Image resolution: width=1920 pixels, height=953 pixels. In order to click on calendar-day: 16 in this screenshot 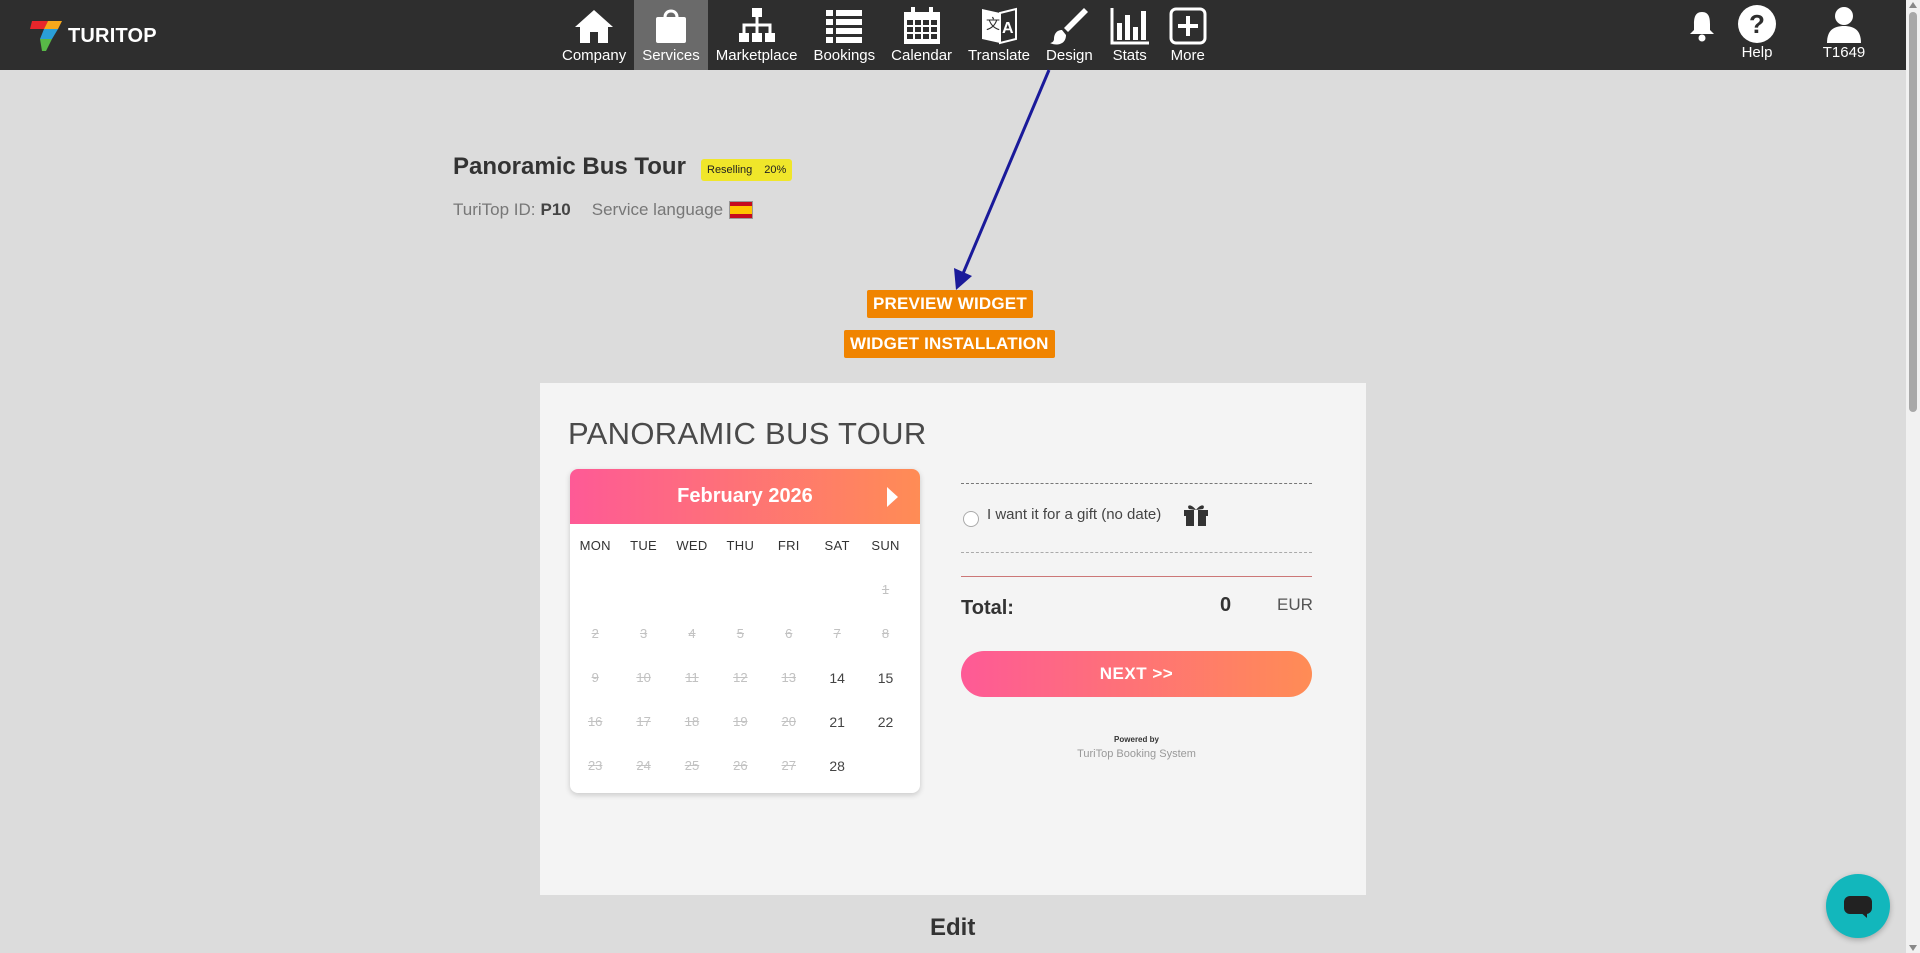, I will do `click(595, 721)`.